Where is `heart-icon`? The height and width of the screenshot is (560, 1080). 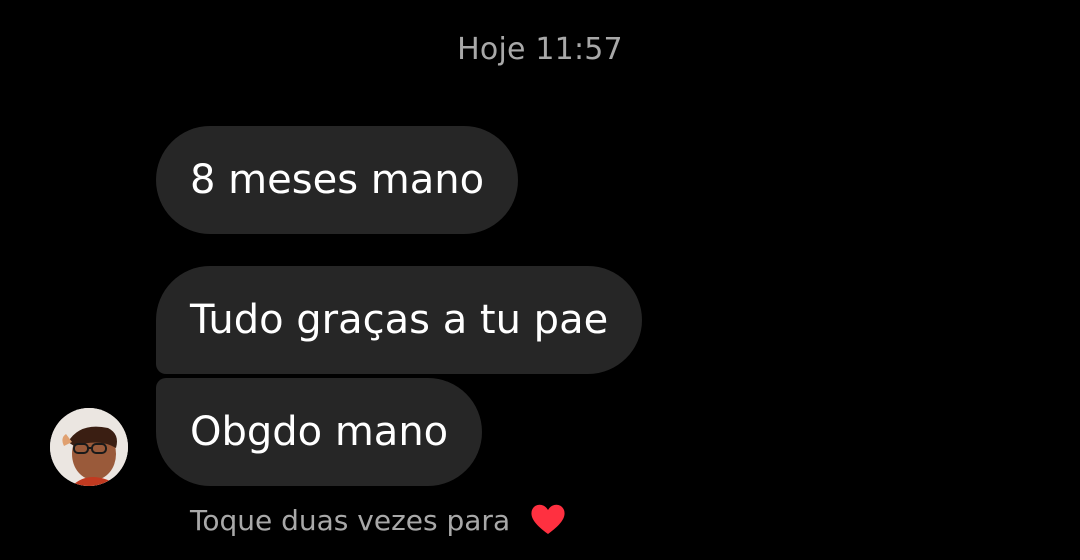 heart-icon is located at coordinates (548, 522).